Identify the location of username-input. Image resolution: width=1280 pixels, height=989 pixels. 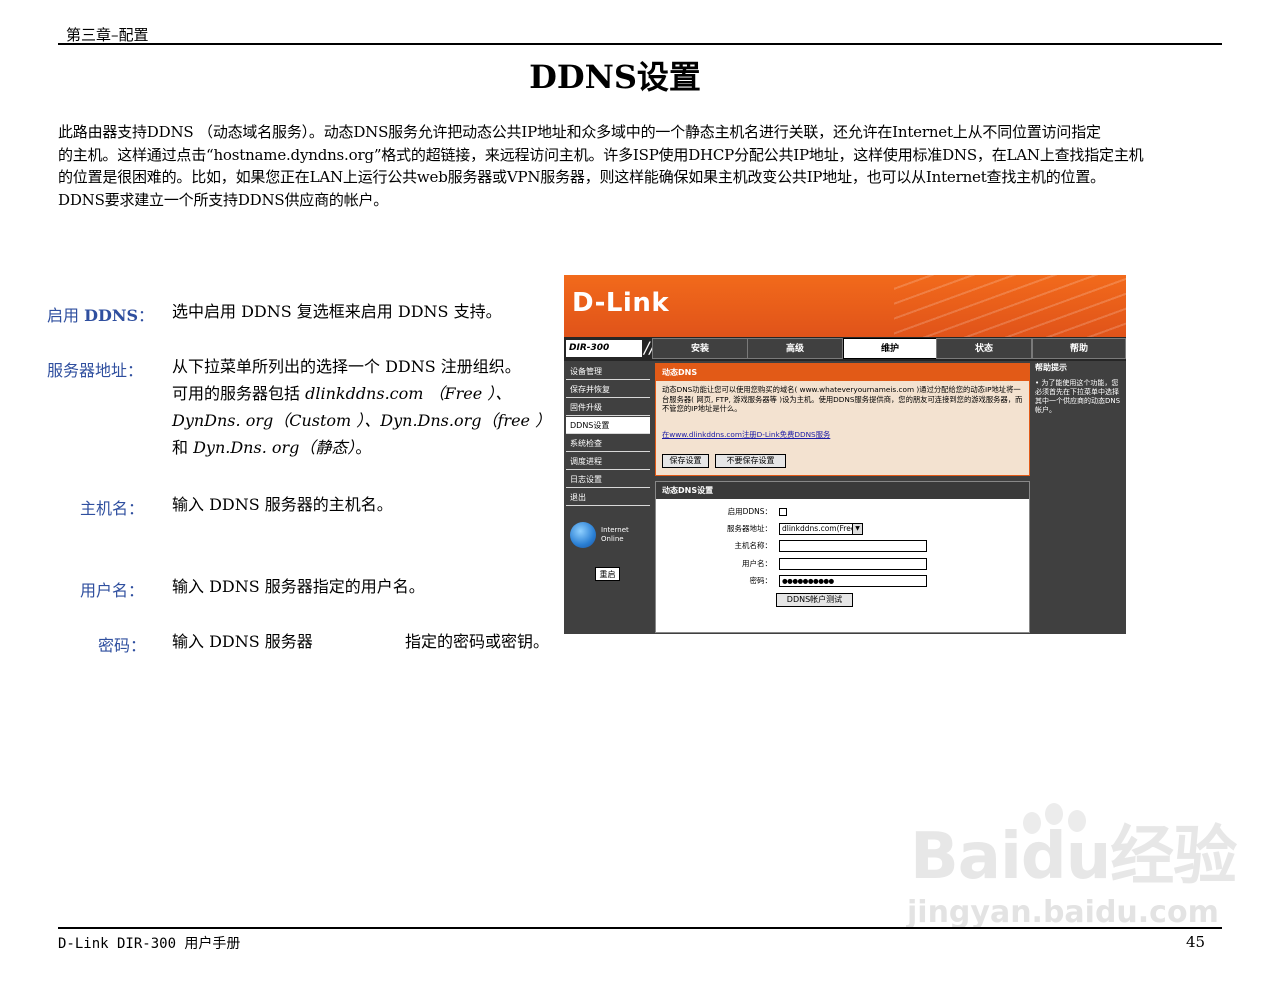
(853, 564).